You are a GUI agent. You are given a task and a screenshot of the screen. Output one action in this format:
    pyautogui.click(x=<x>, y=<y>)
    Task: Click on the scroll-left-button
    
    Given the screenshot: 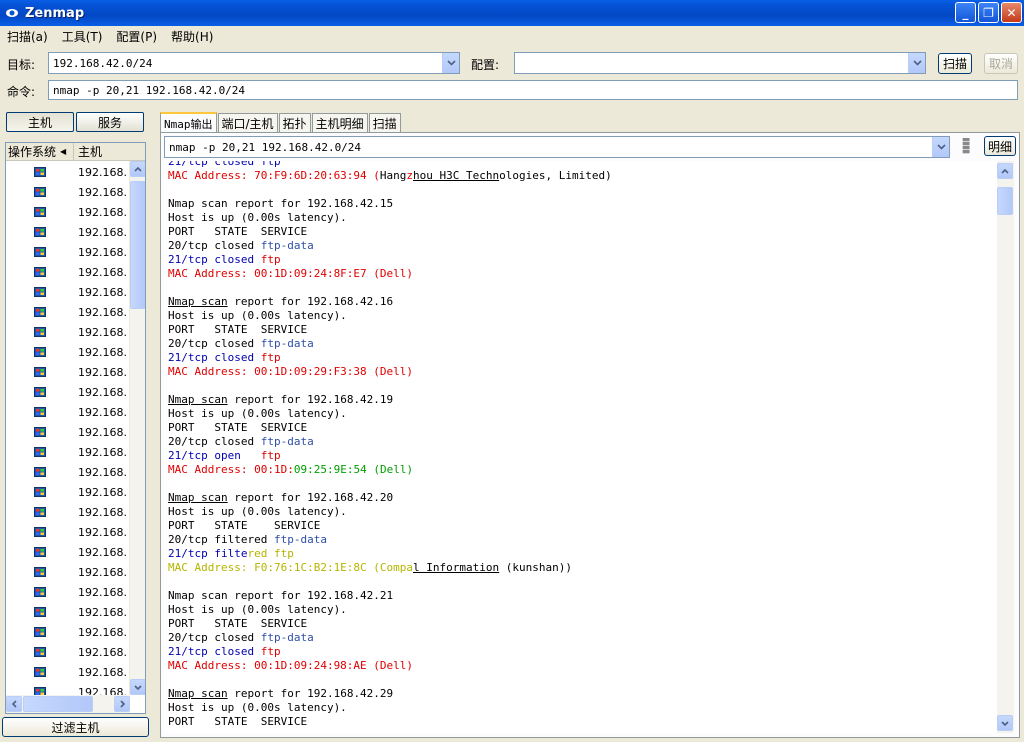 What is the action you would take?
    pyautogui.click(x=14, y=704)
    